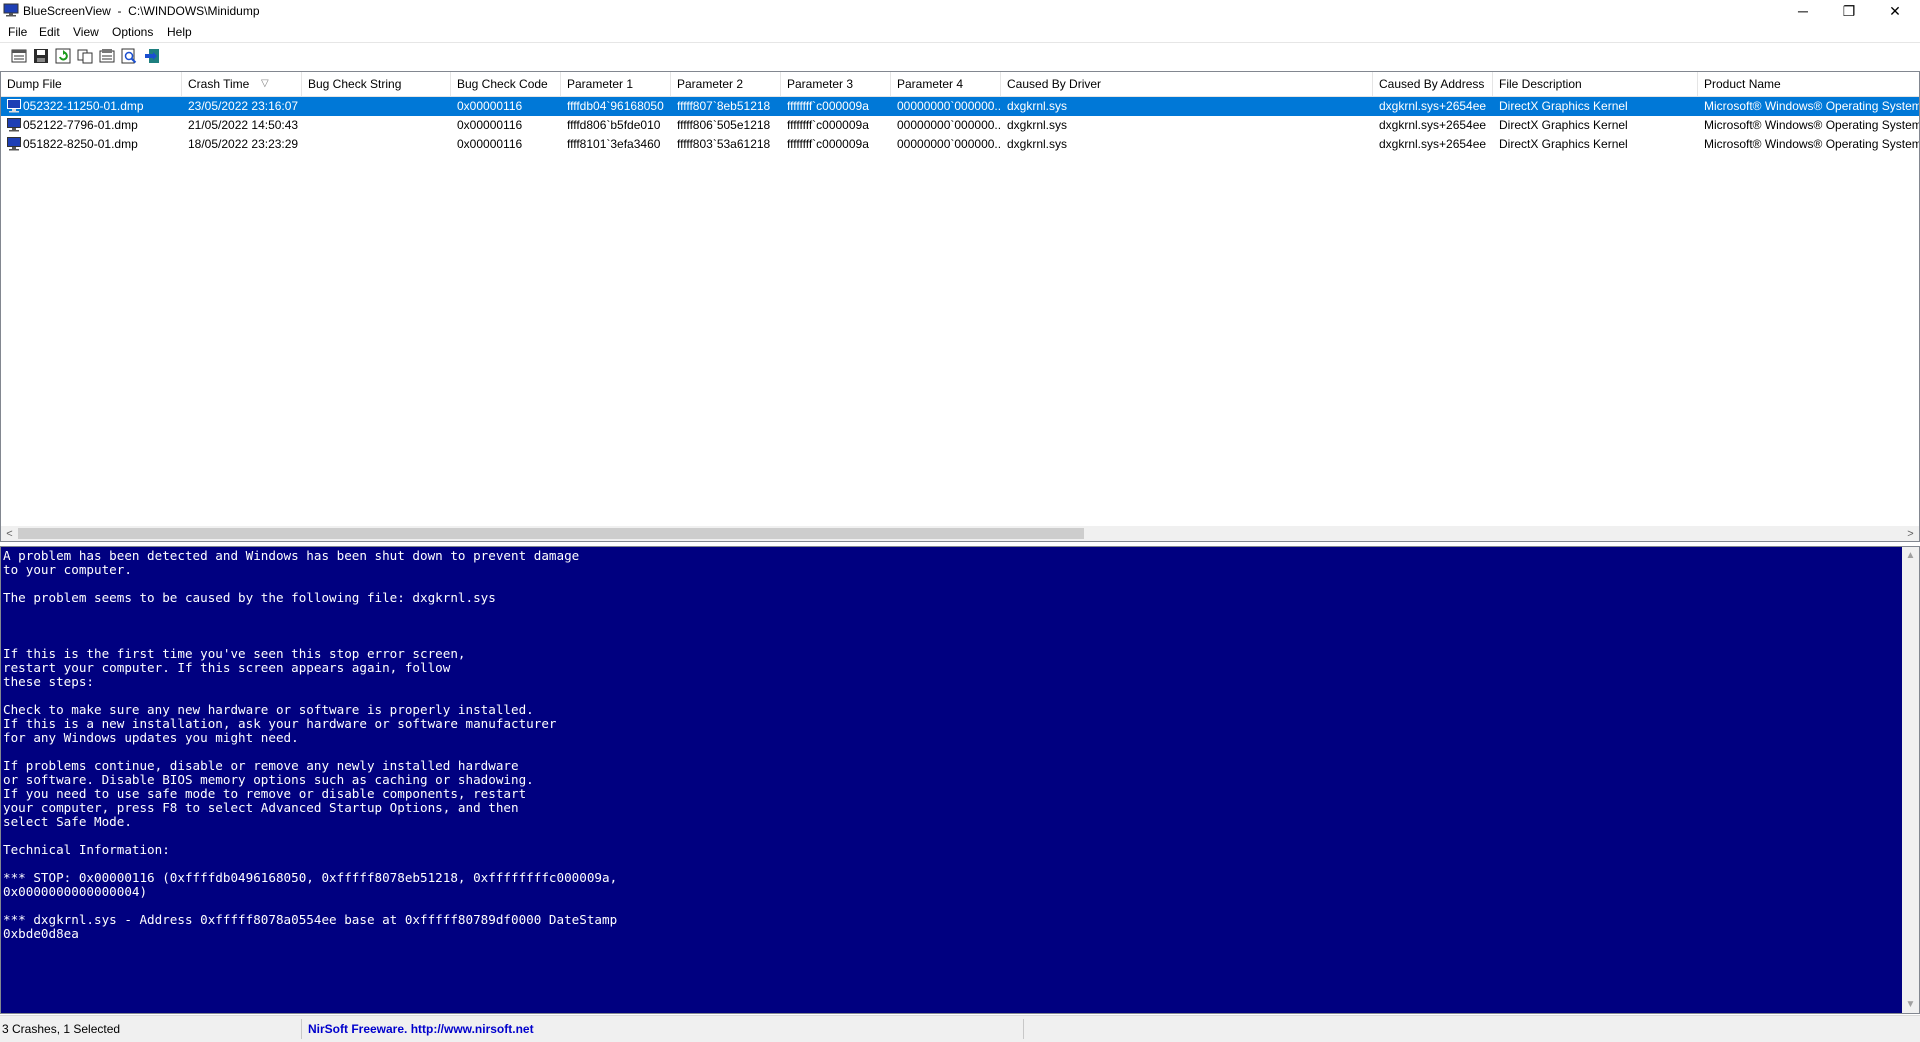  I want to click on find-button, so click(129, 57).